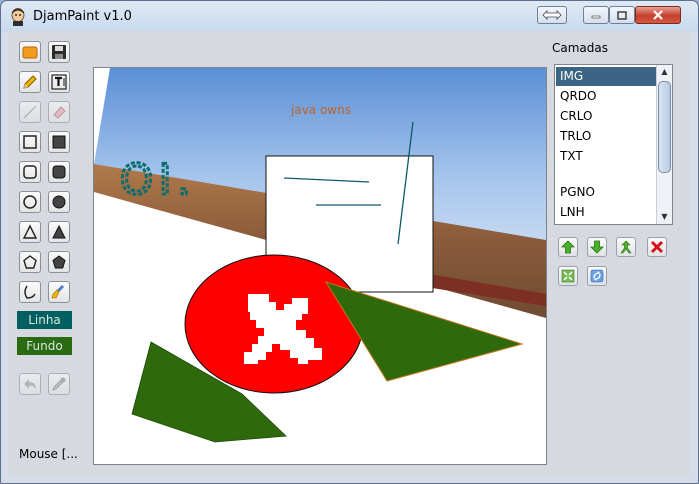 This screenshot has height=484, width=699. I want to click on move-layer-down-button, so click(597, 247).